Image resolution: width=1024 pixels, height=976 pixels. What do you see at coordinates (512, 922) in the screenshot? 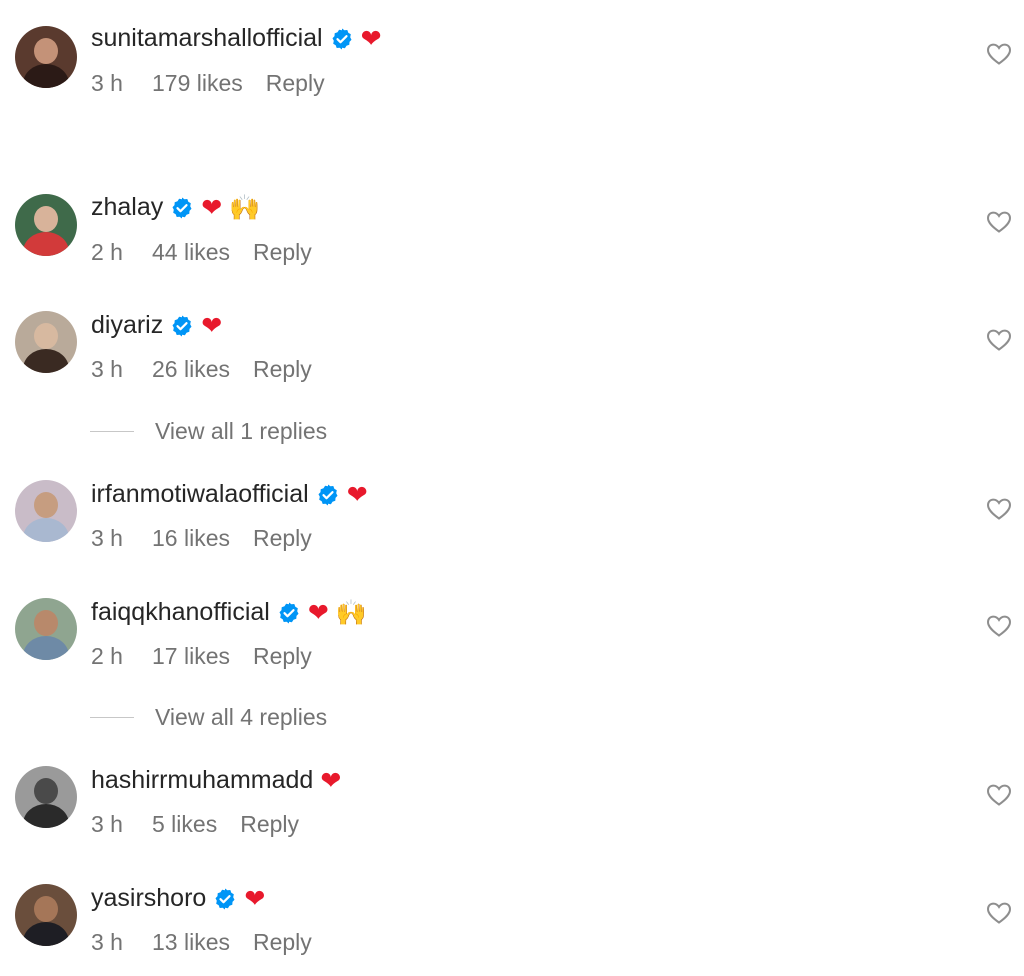
I see `comment-item: yasirshoro ❤ 3 h 13 likes Reply` at bounding box center [512, 922].